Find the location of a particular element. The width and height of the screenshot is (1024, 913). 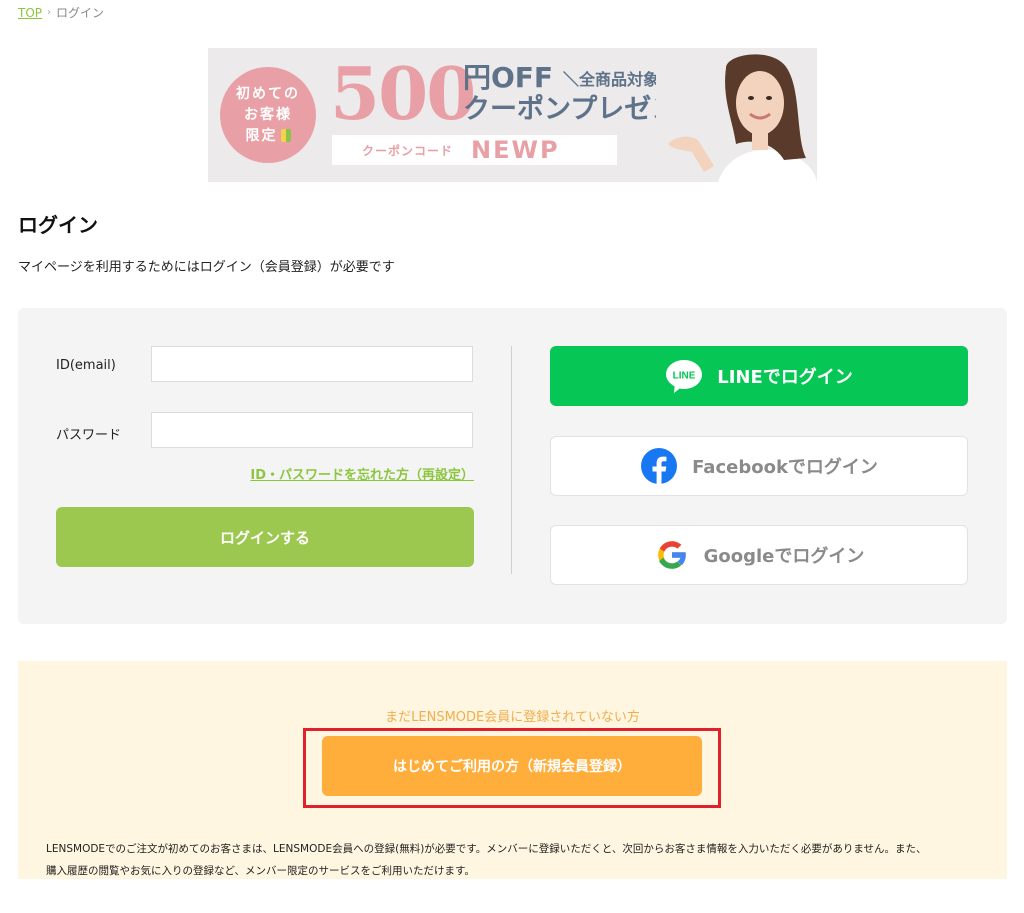

line-login-label: LINEでログイン is located at coordinates (785, 377).